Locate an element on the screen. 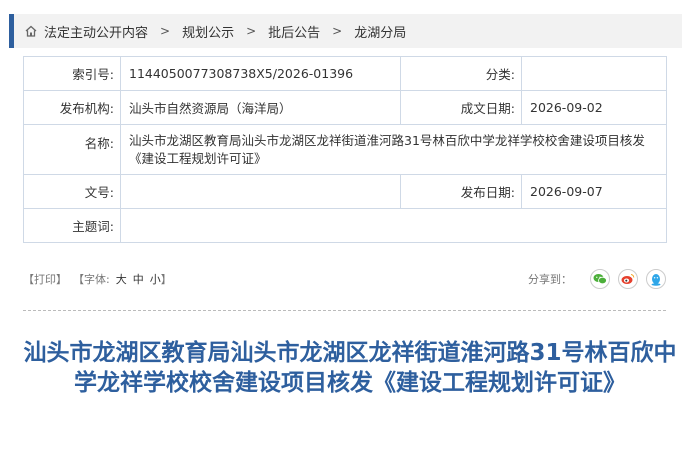  font-size-medium-button: 中 is located at coordinates (138, 279).